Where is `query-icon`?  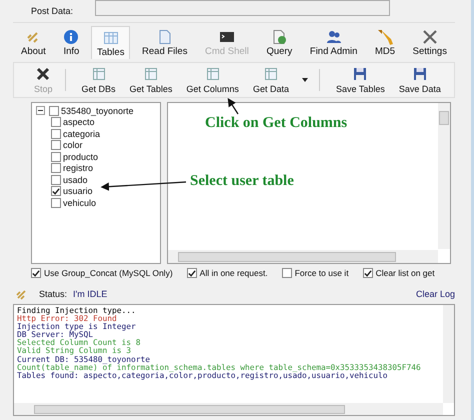
query-icon is located at coordinates (279, 37).